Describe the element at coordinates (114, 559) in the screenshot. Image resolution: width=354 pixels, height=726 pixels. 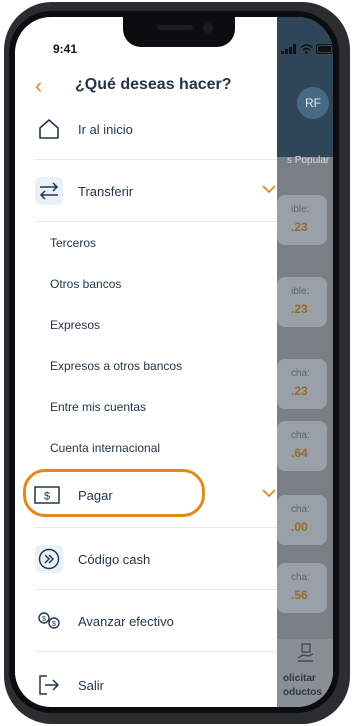
I see `menu-item-label: Código cash` at that location.